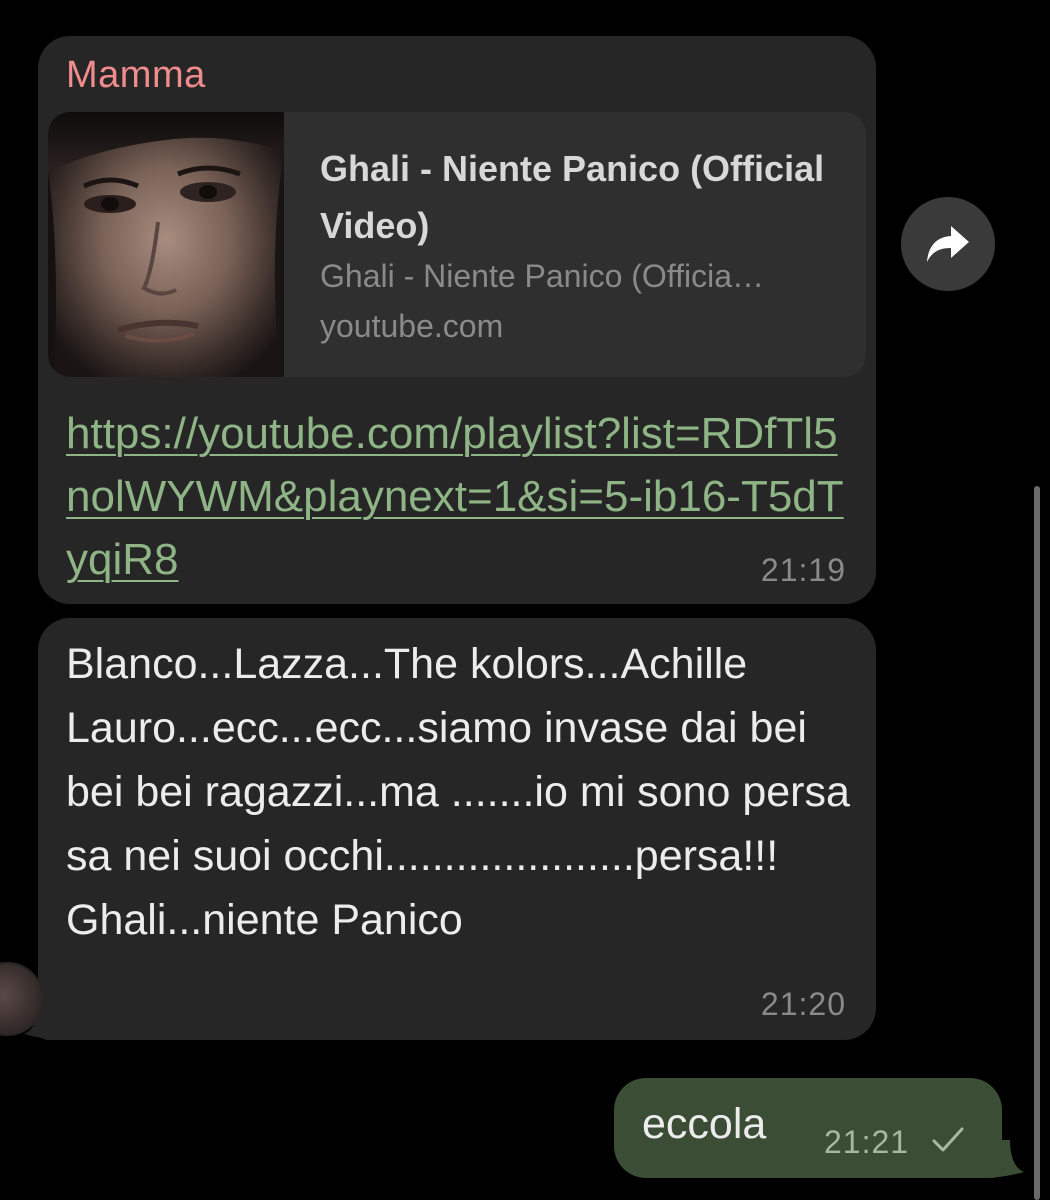 The width and height of the screenshot is (1050, 1200). I want to click on thumbnail-image, so click(166, 244).